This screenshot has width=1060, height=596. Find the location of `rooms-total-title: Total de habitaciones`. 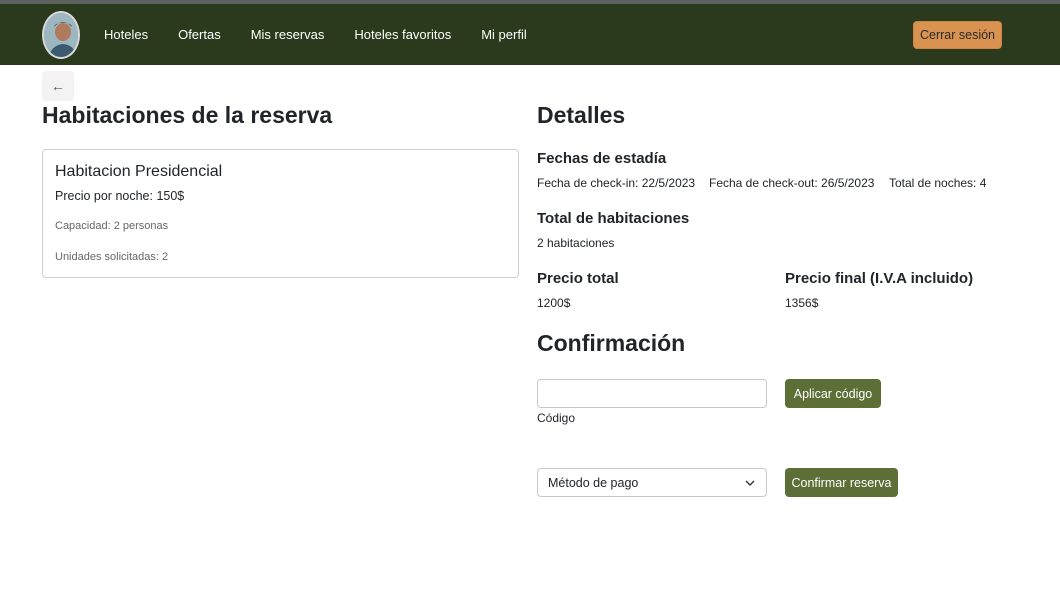

rooms-total-title: Total de habitaciones is located at coordinates (613, 218).